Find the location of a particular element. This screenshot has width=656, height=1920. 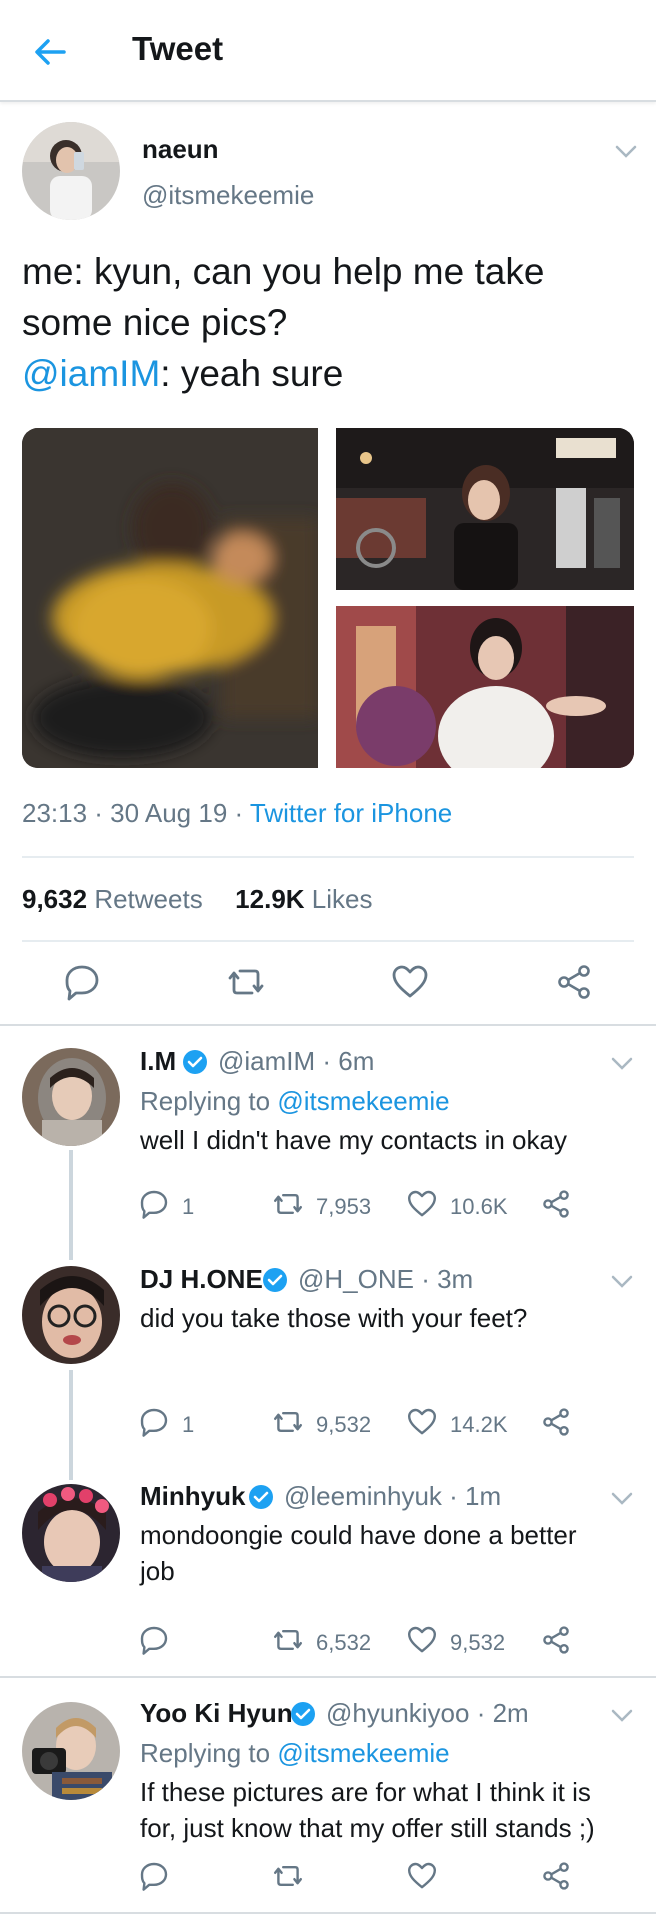

mention-link: @iamIM is located at coordinates (91, 373).